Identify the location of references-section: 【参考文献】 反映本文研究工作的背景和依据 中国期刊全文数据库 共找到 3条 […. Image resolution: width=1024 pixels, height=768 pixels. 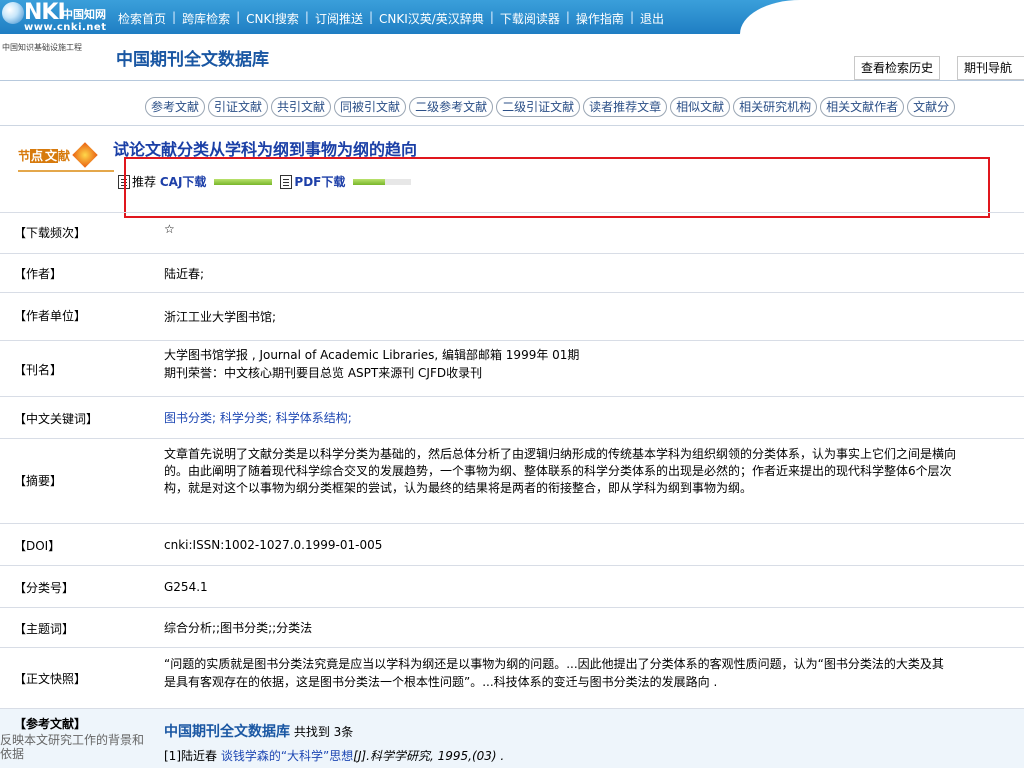
(512, 738).